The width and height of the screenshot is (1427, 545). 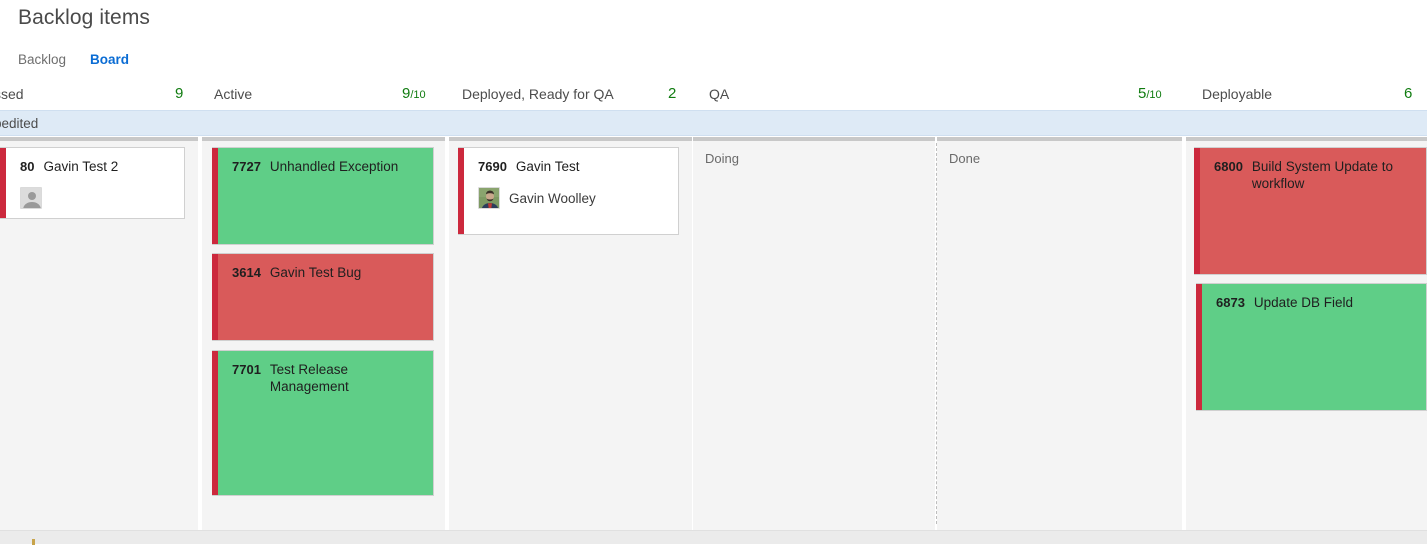 I want to click on card-title: Unhandled Exception, so click(x=334, y=166).